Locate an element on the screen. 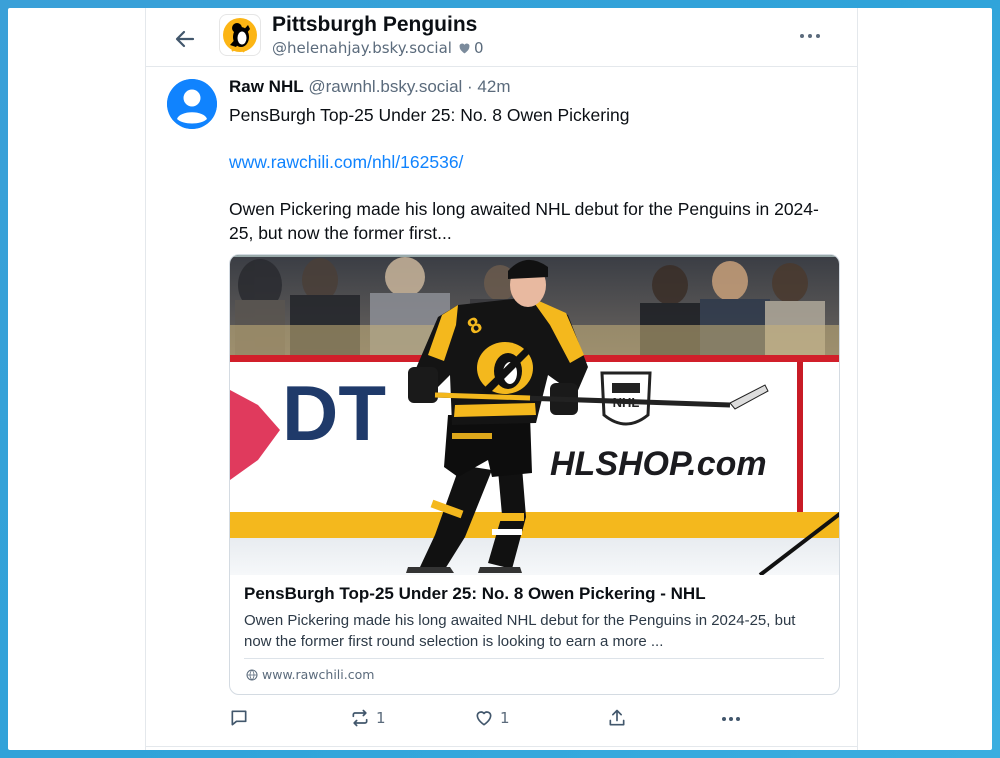  feed-title: Pittsburgh Penguins is located at coordinates (374, 25).